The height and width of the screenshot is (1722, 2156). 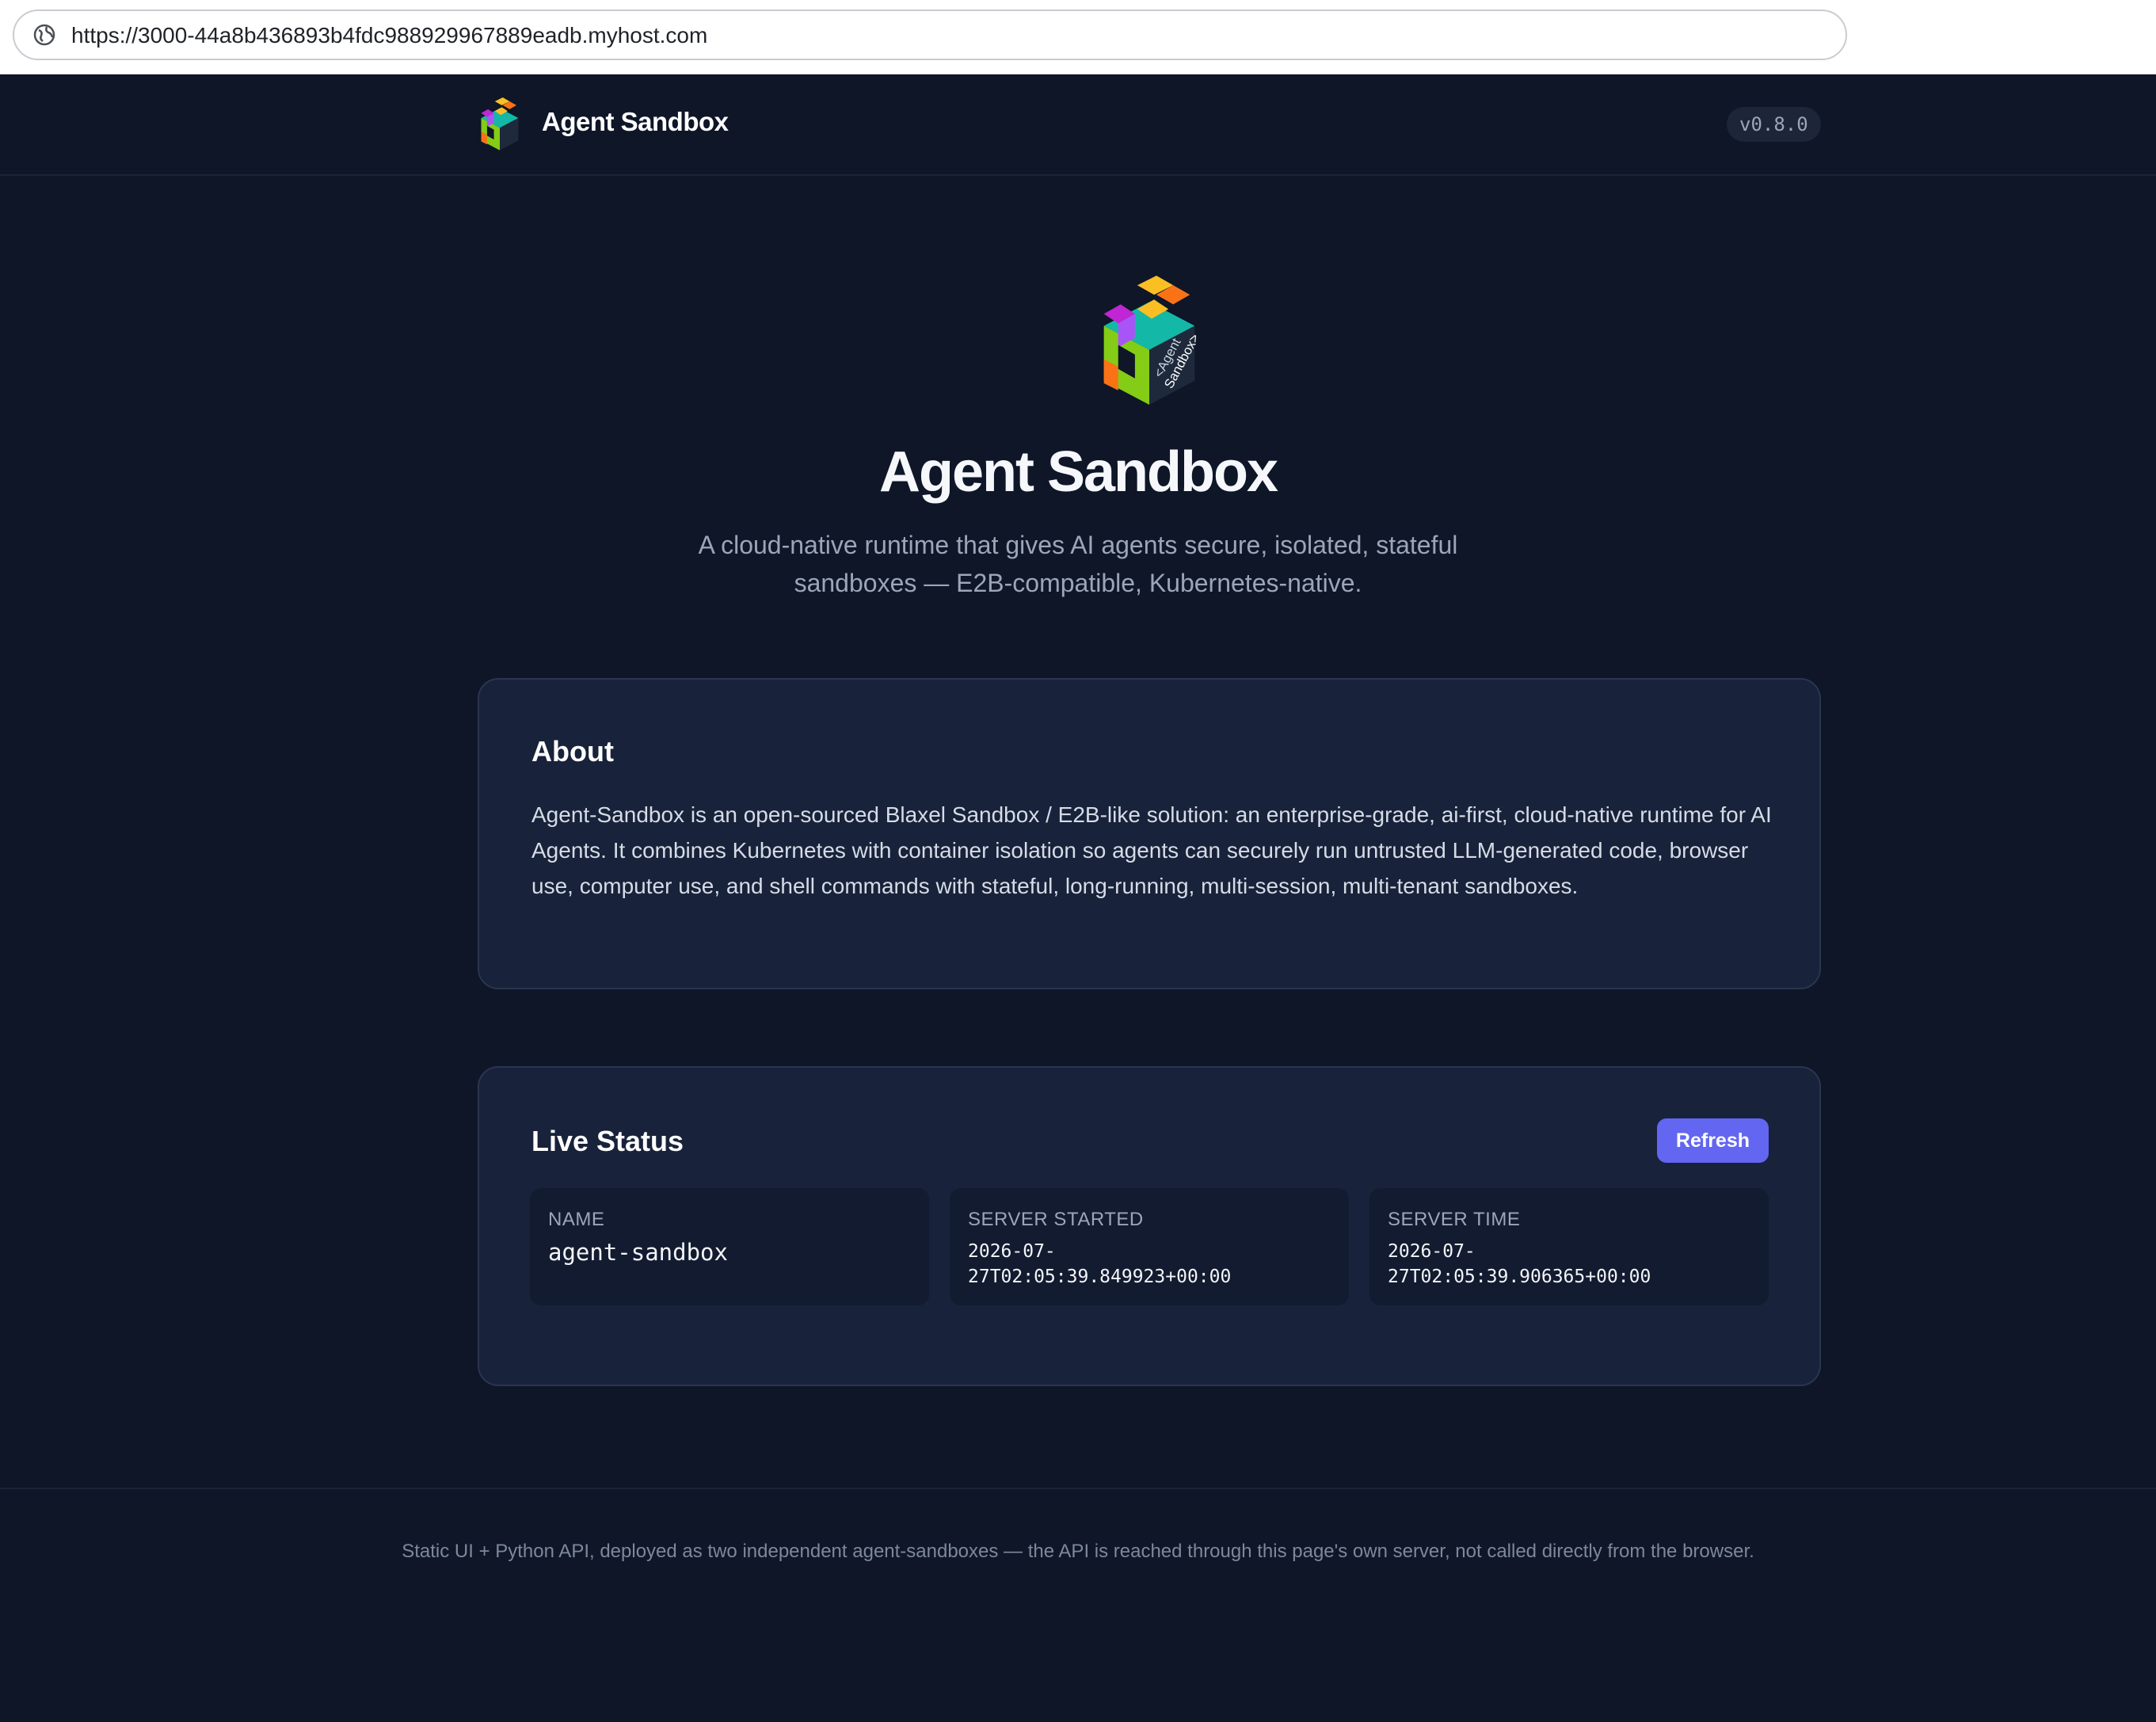 I want to click on stat-name: NAME agent-sandbox, so click(x=730, y=1246).